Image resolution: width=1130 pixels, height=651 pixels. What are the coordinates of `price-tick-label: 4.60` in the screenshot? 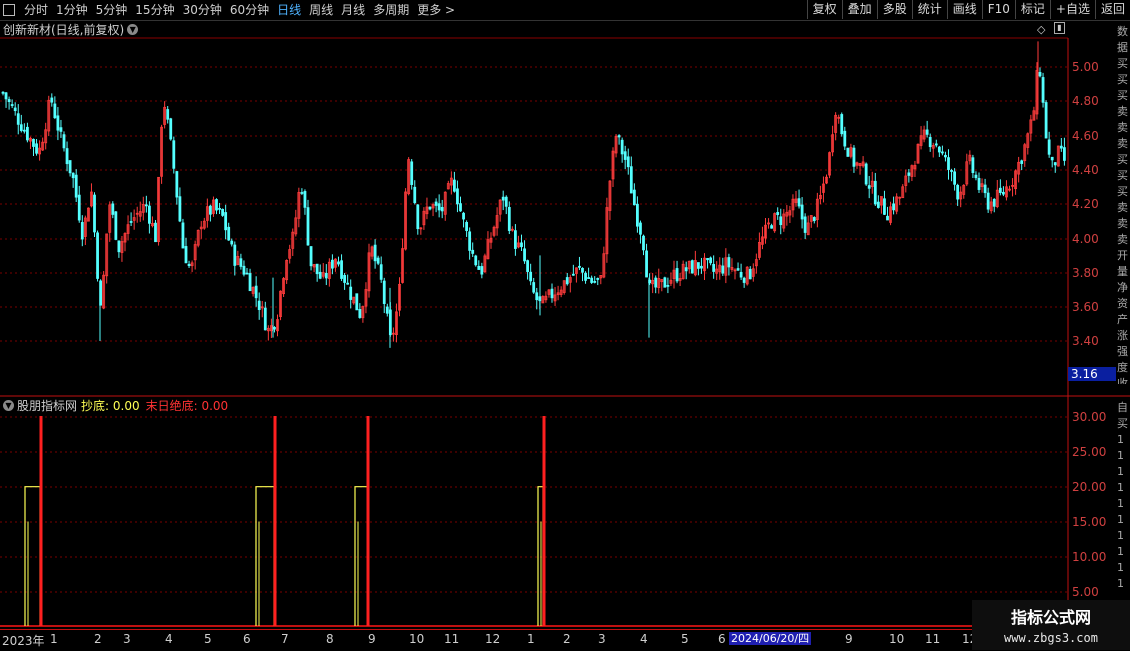 It's located at (1085, 135).